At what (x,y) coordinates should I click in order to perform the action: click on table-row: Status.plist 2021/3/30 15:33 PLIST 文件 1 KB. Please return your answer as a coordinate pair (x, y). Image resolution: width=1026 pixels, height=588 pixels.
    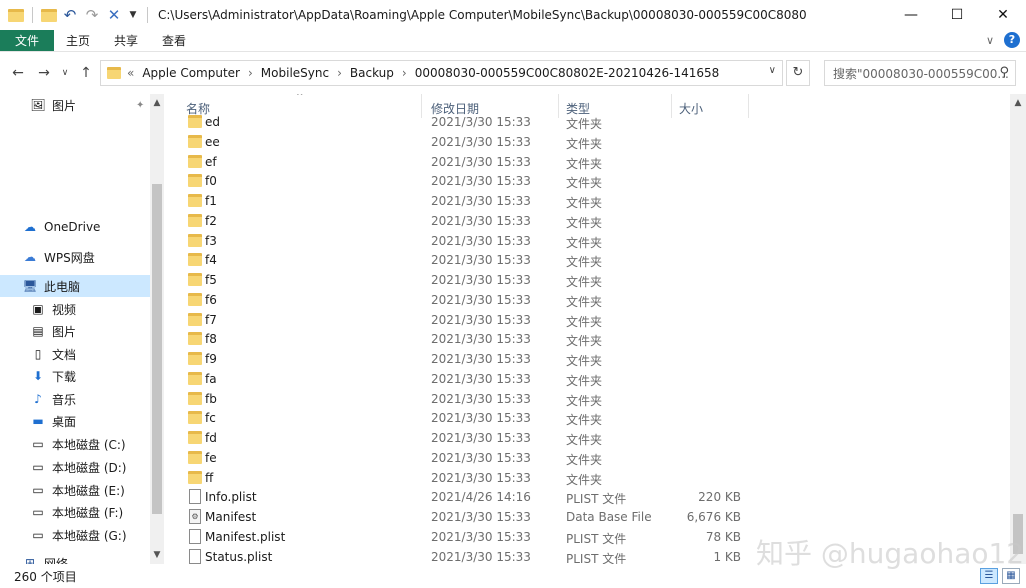
    Looking at the image, I should click on (466, 555).